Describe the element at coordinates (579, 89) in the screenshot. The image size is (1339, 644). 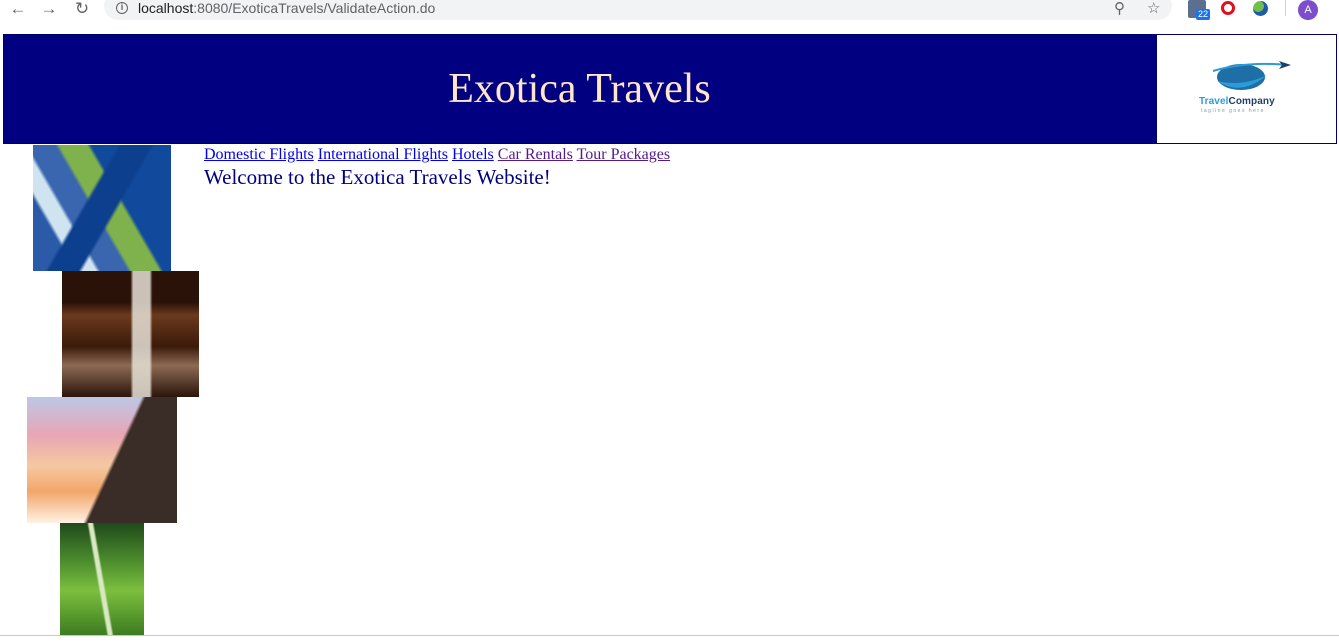
I see `site-title: Exotica Travels` at that location.